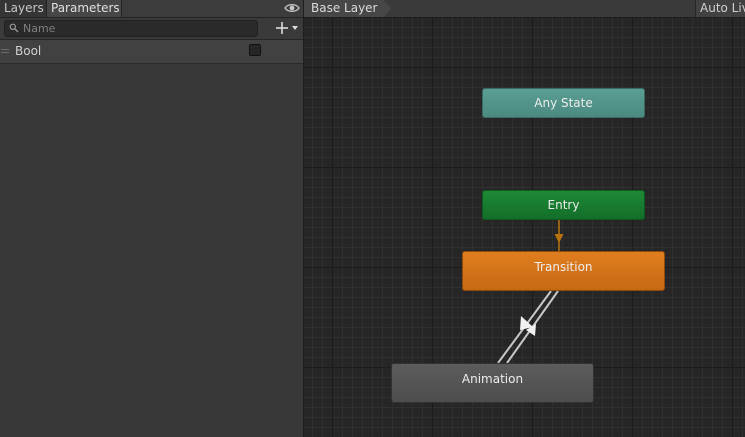 The image size is (745, 437). I want to click on state-entry: Entry, so click(563, 205).